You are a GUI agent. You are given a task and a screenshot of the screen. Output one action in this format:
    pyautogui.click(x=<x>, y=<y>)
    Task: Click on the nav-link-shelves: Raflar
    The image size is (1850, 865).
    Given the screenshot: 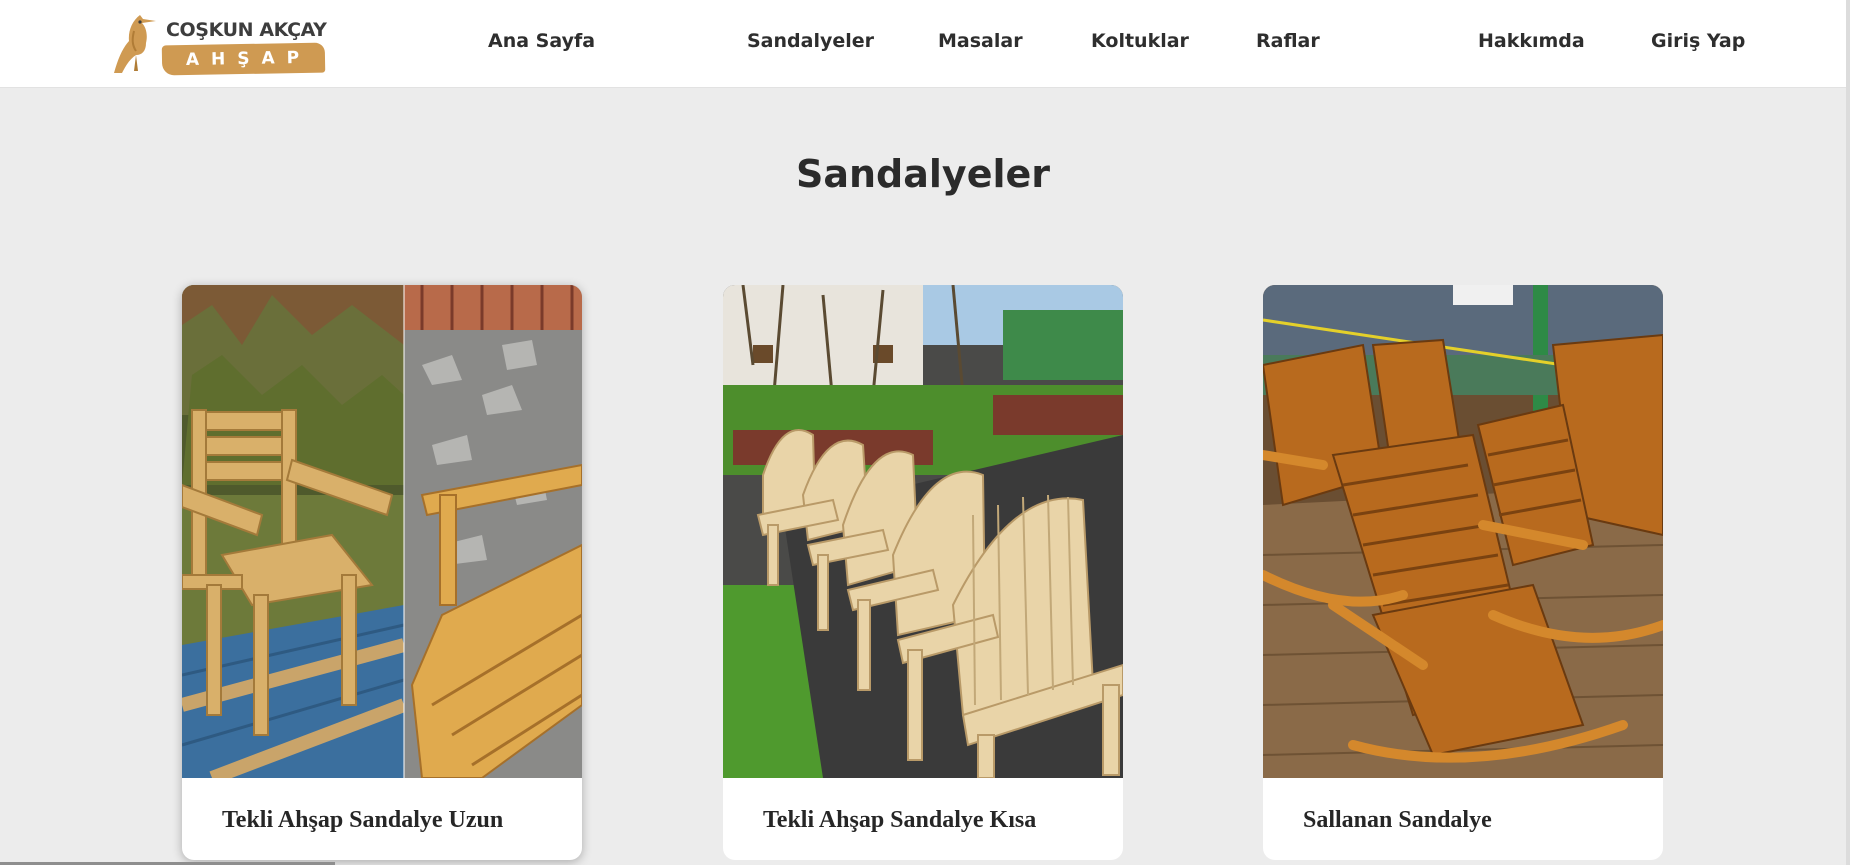 What is the action you would take?
    pyautogui.click(x=1288, y=41)
    